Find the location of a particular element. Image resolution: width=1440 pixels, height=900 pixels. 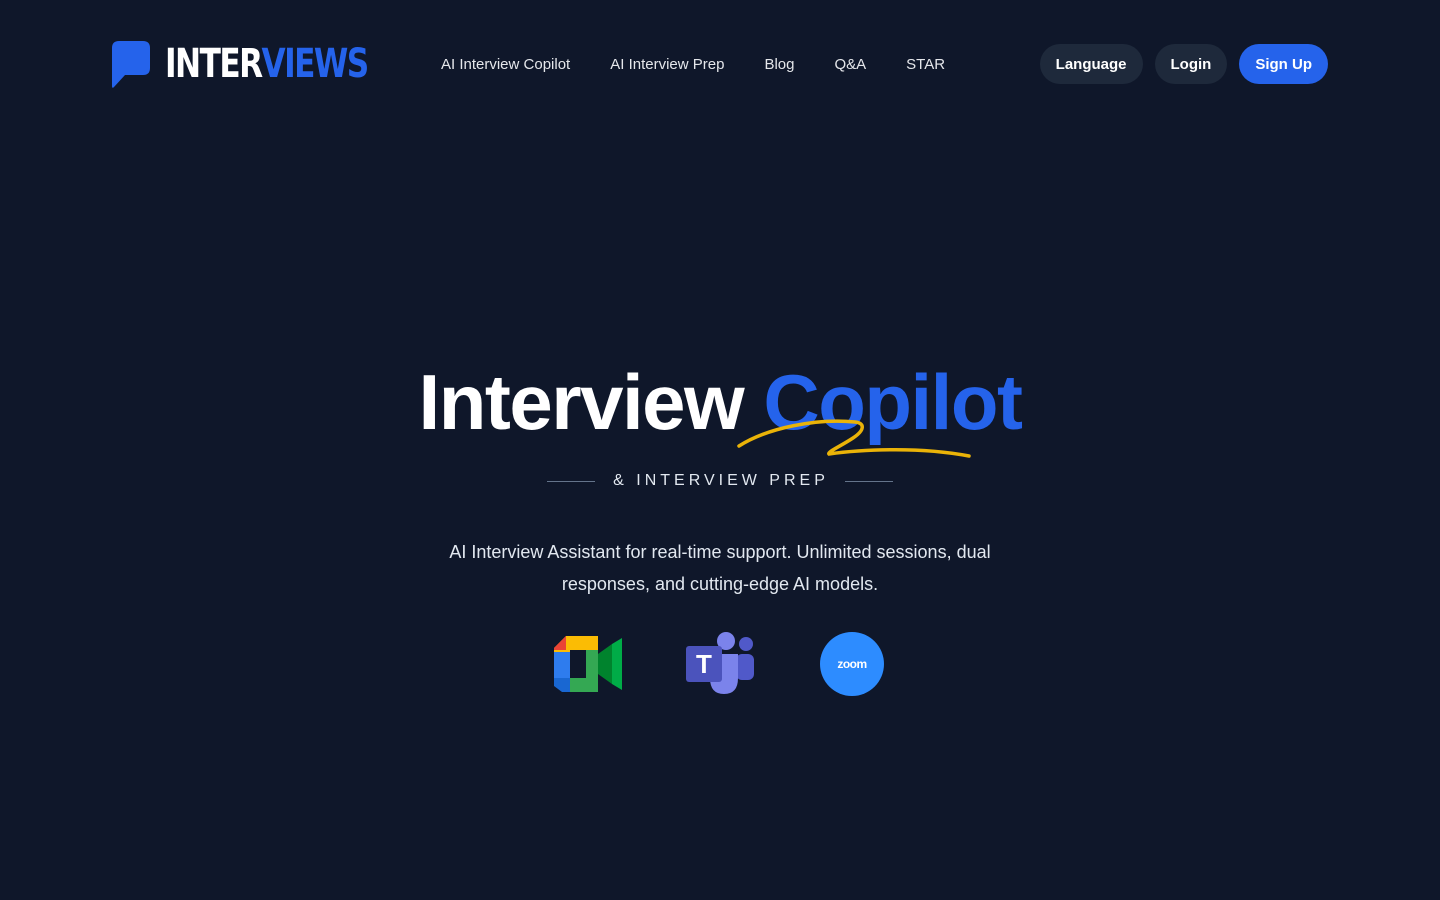

header-actions: Language Login Sign Up is located at coordinates (1183, 64).